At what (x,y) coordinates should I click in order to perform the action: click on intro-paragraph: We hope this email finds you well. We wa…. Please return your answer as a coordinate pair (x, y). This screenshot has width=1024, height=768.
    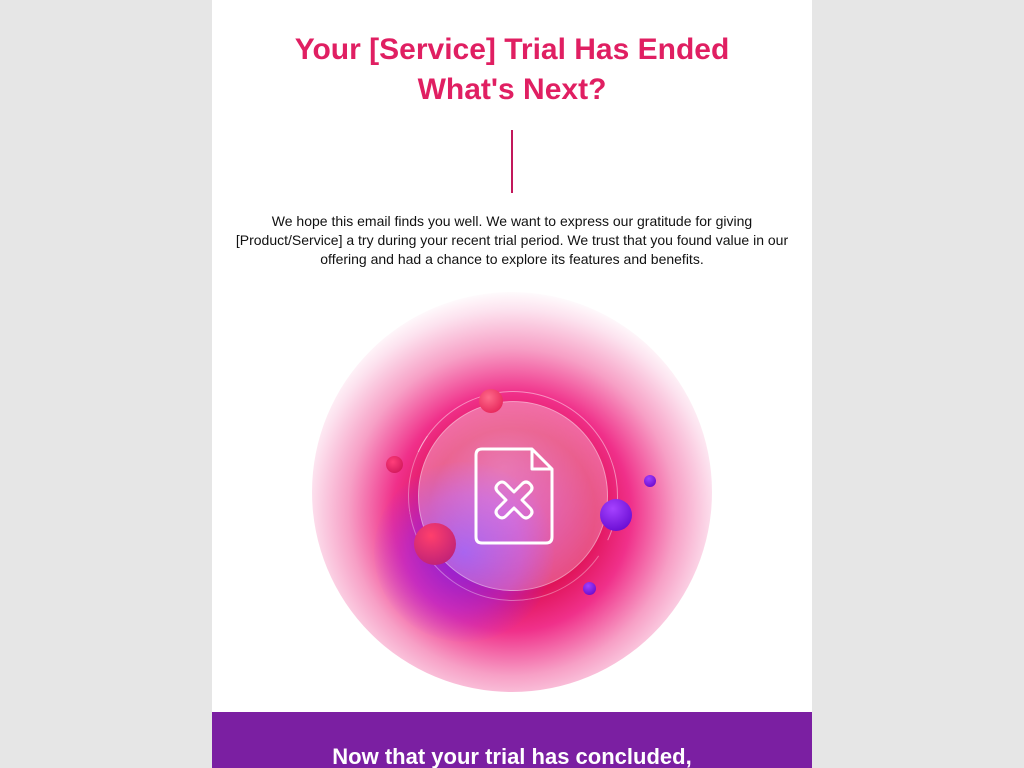
    Looking at the image, I should click on (512, 240).